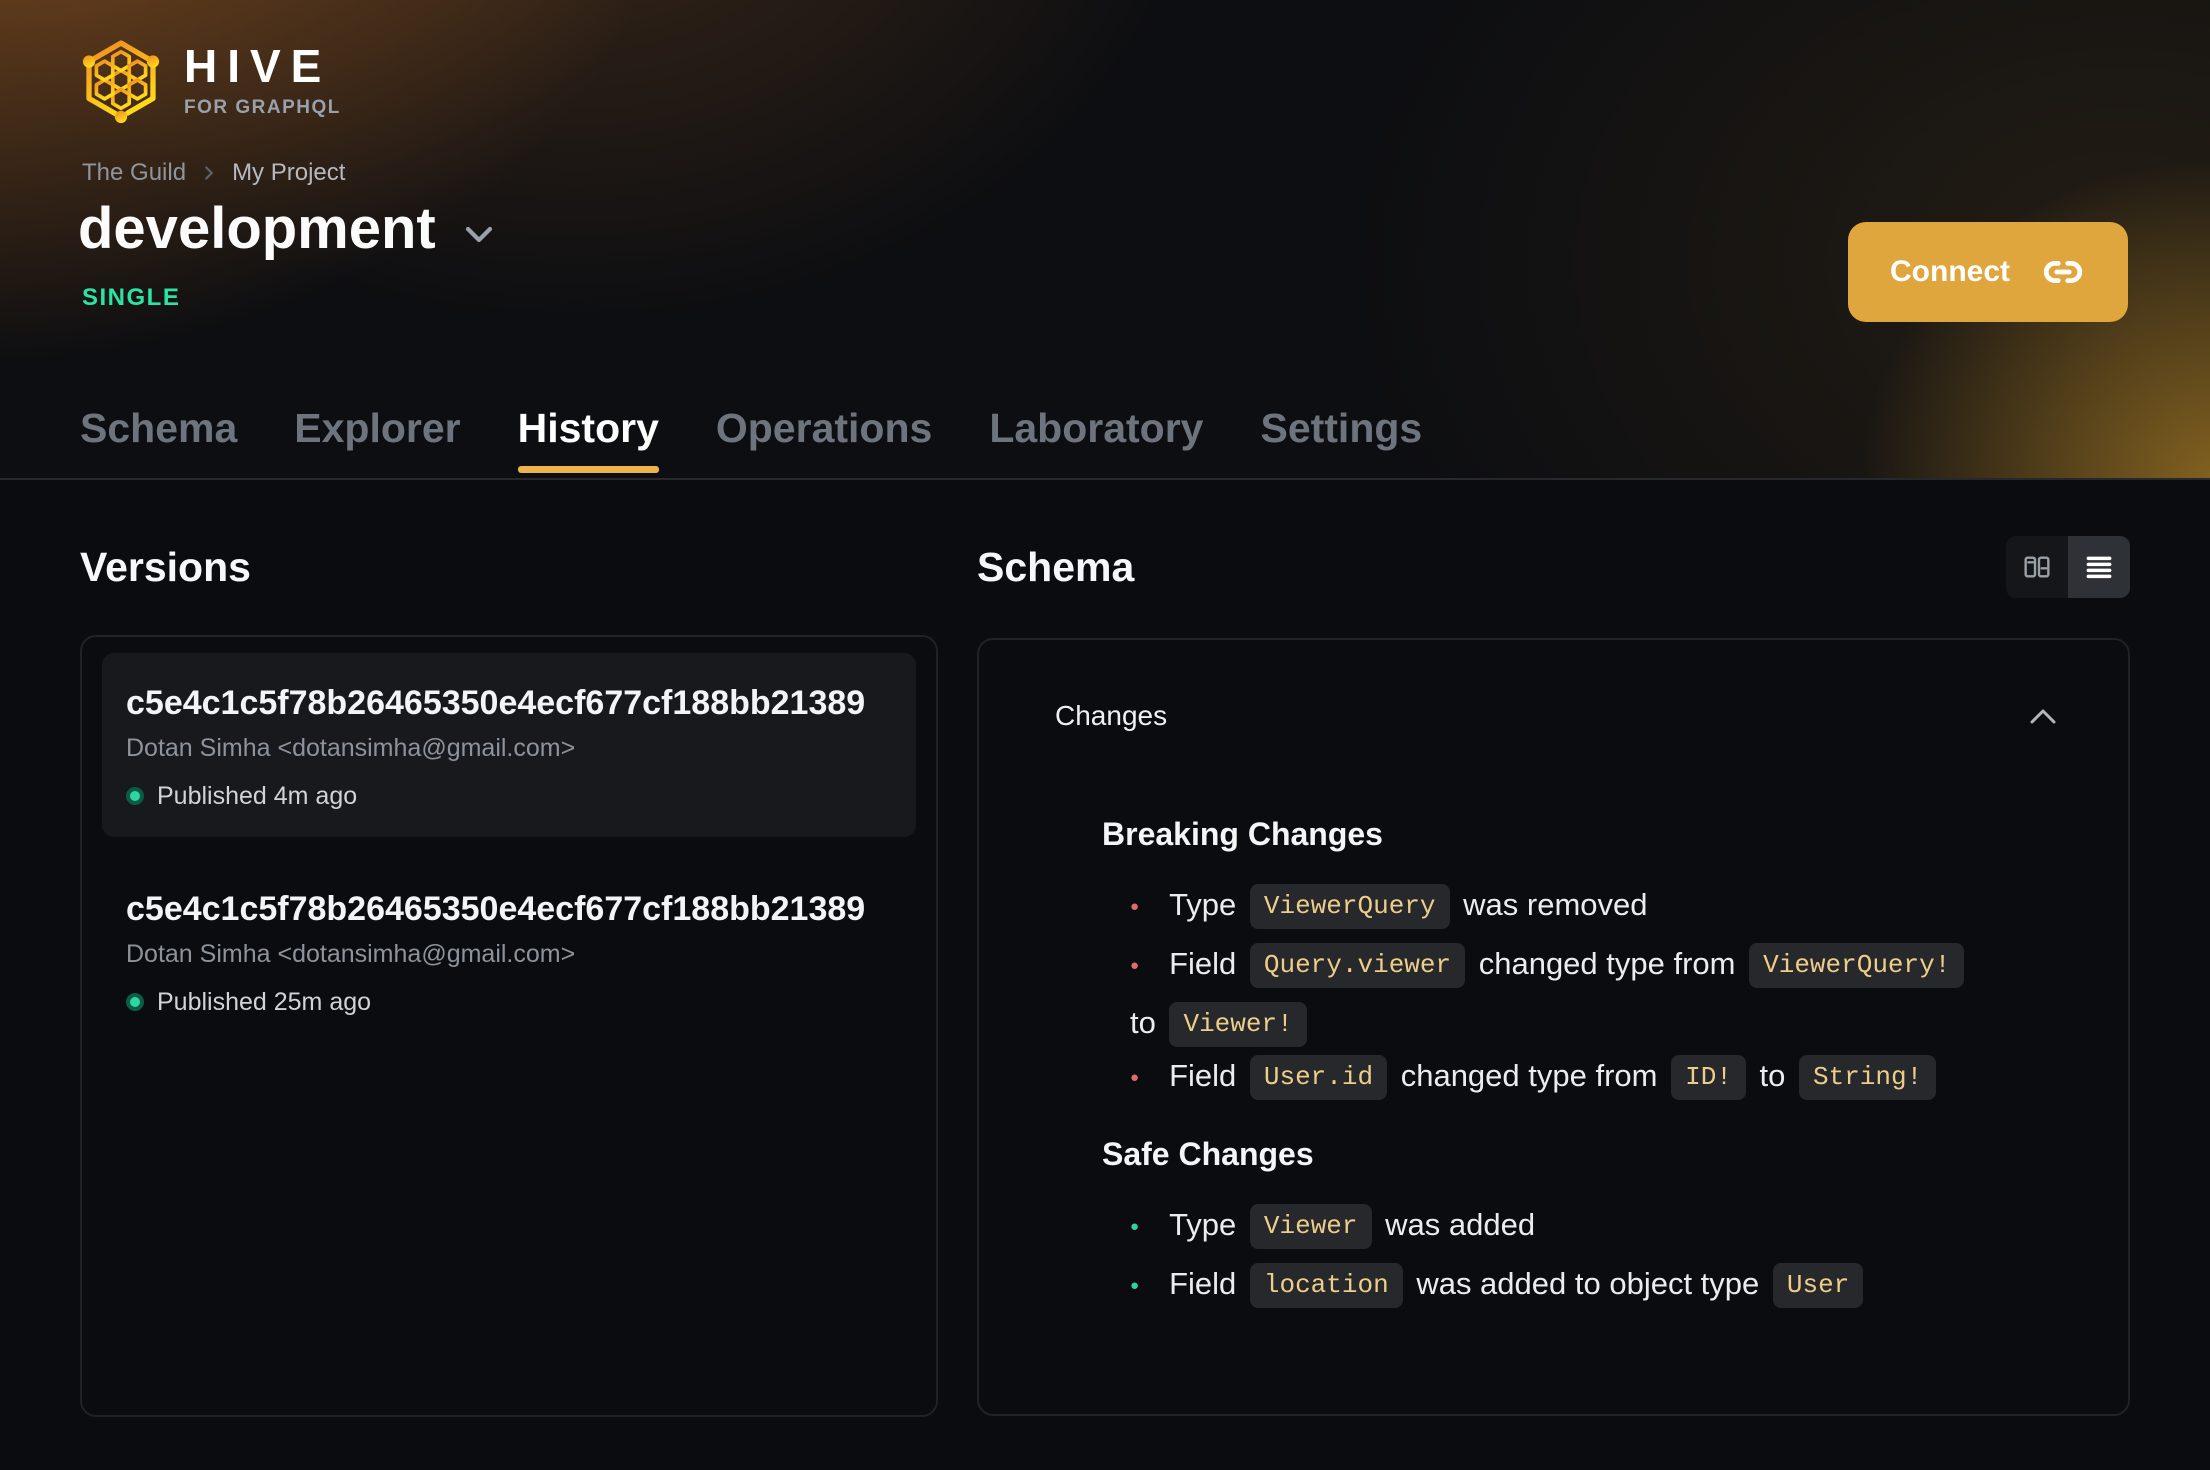 This screenshot has width=2210, height=1470. Describe the element at coordinates (1056, 567) in the screenshot. I see `schema-title: Schema` at that location.